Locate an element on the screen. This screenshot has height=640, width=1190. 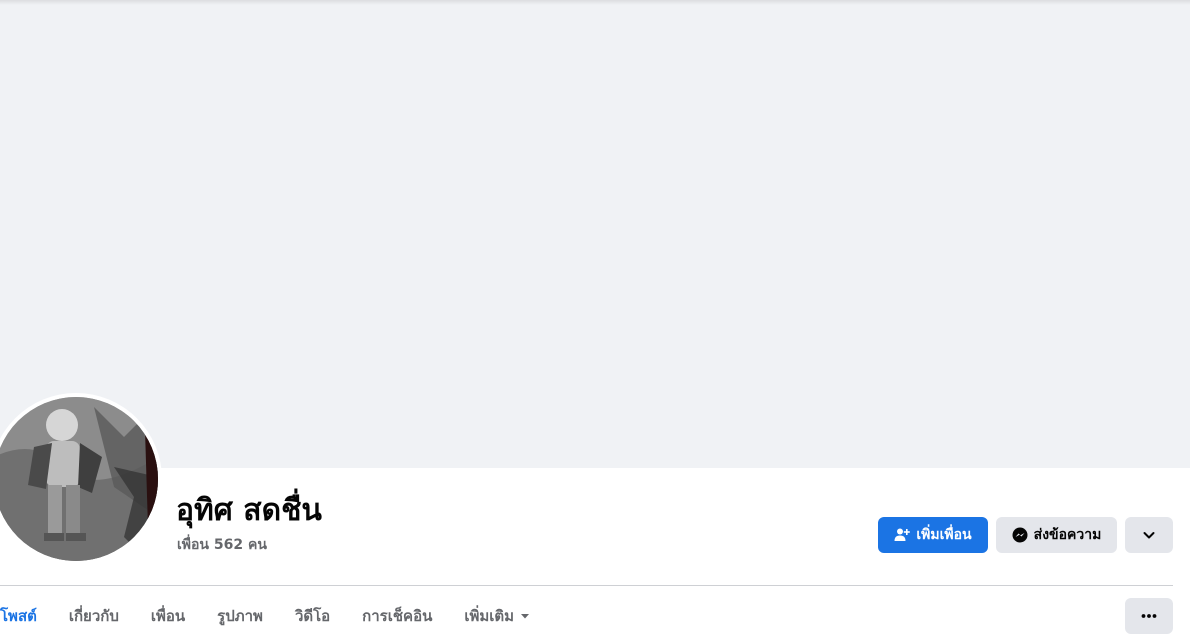
tab-label: เกี่ยวกับ is located at coordinates (93, 616).